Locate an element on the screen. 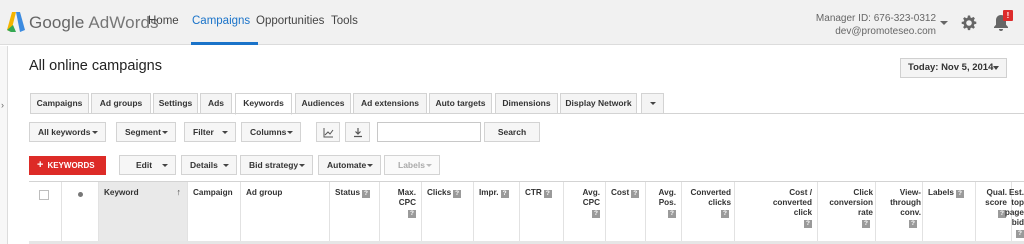  labels-label: Labels is located at coordinates (411, 165).